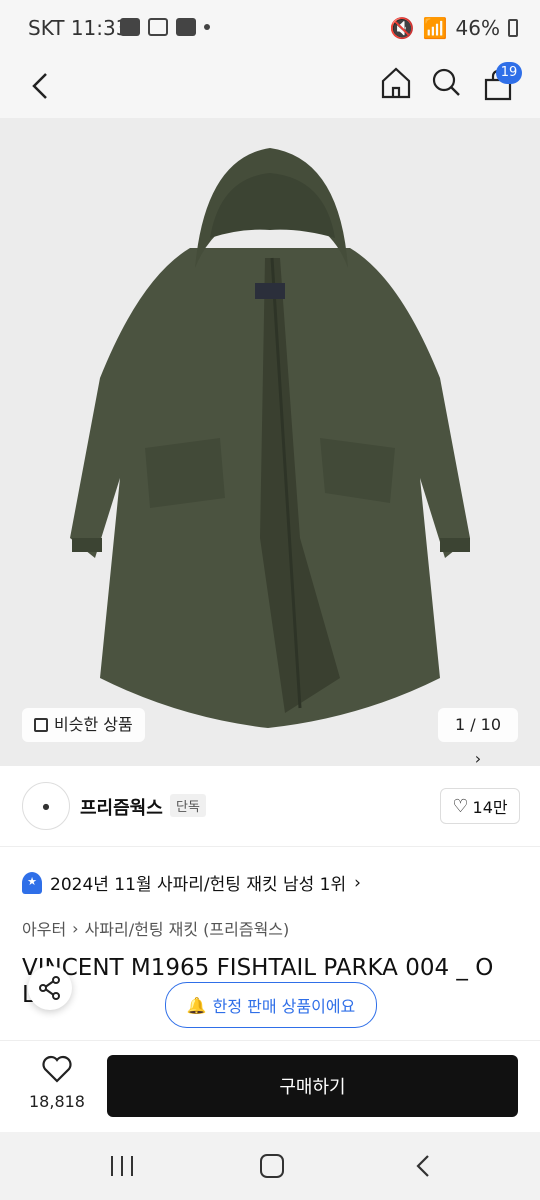 The image size is (540, 1200). I want to click on fit-icon, so click(158, 27).